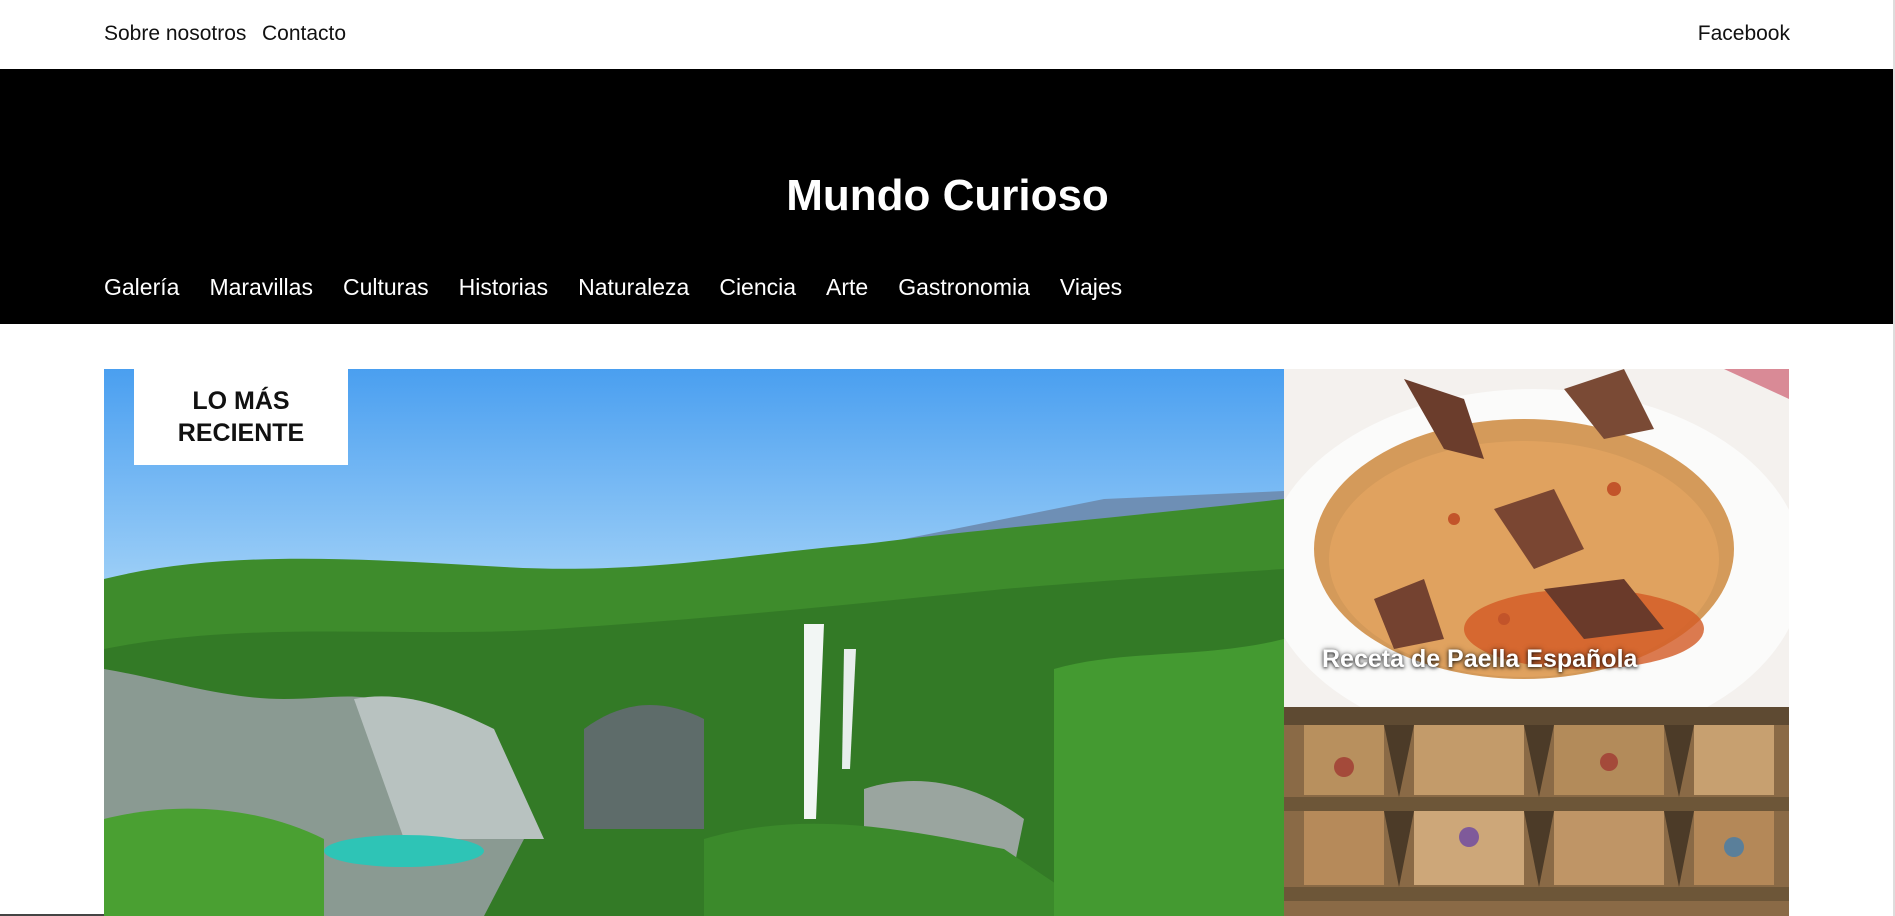  I want to click on nav-item-galeria: Galería, so click(141, 287).